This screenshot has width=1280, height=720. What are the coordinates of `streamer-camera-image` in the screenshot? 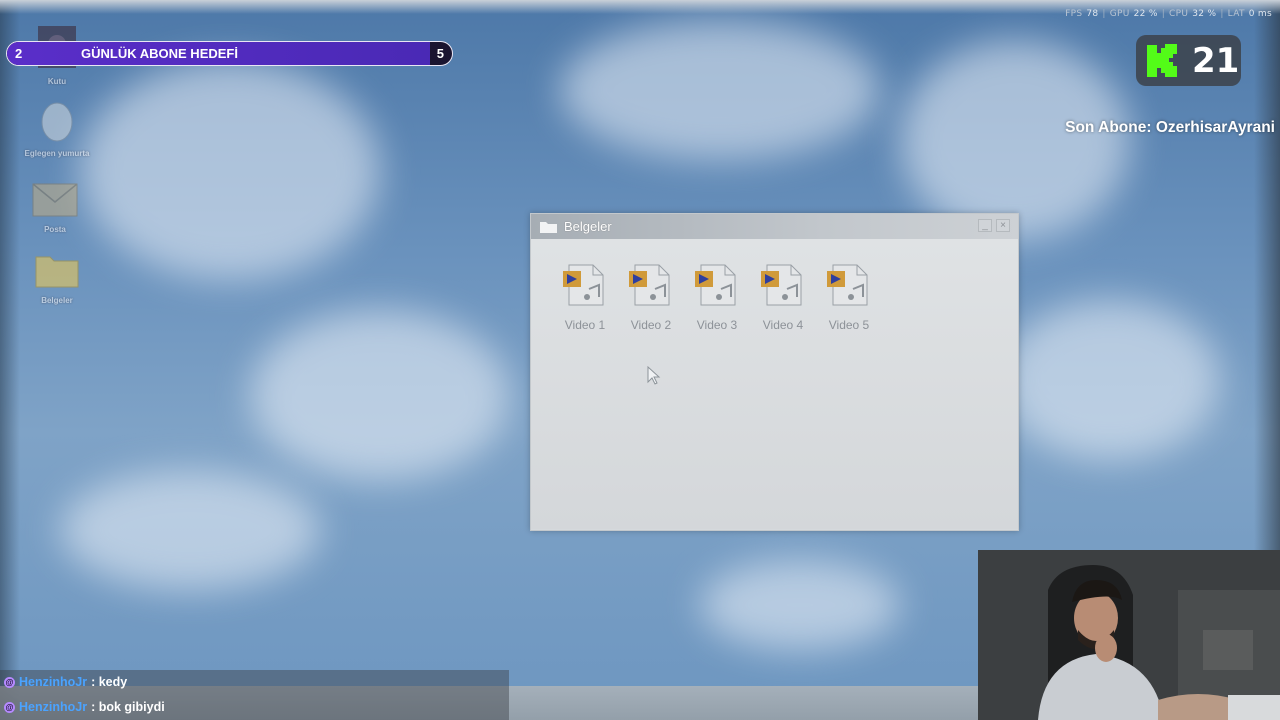 It's located at (1129, 635).